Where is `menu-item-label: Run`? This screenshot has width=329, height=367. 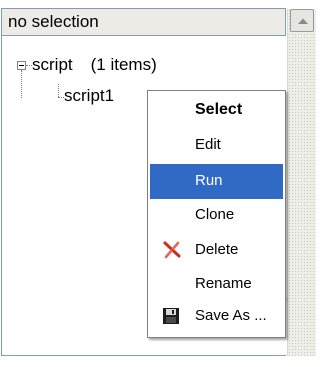 menu-item-label: Run is located at coordinates (209, 180).